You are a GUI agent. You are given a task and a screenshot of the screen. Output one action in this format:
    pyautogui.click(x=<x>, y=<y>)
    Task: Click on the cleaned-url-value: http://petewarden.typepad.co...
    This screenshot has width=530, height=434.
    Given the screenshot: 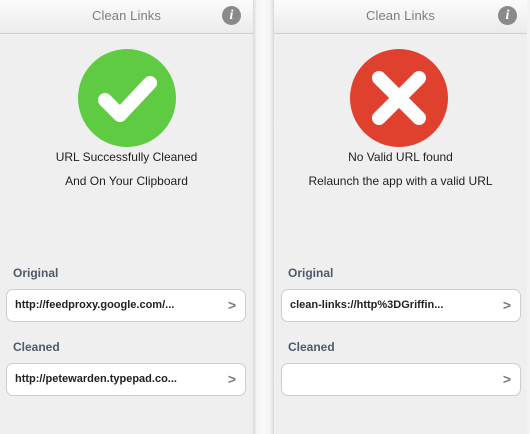 What is the action you would take?
    pyautogui.click(x=96, y=379)
    